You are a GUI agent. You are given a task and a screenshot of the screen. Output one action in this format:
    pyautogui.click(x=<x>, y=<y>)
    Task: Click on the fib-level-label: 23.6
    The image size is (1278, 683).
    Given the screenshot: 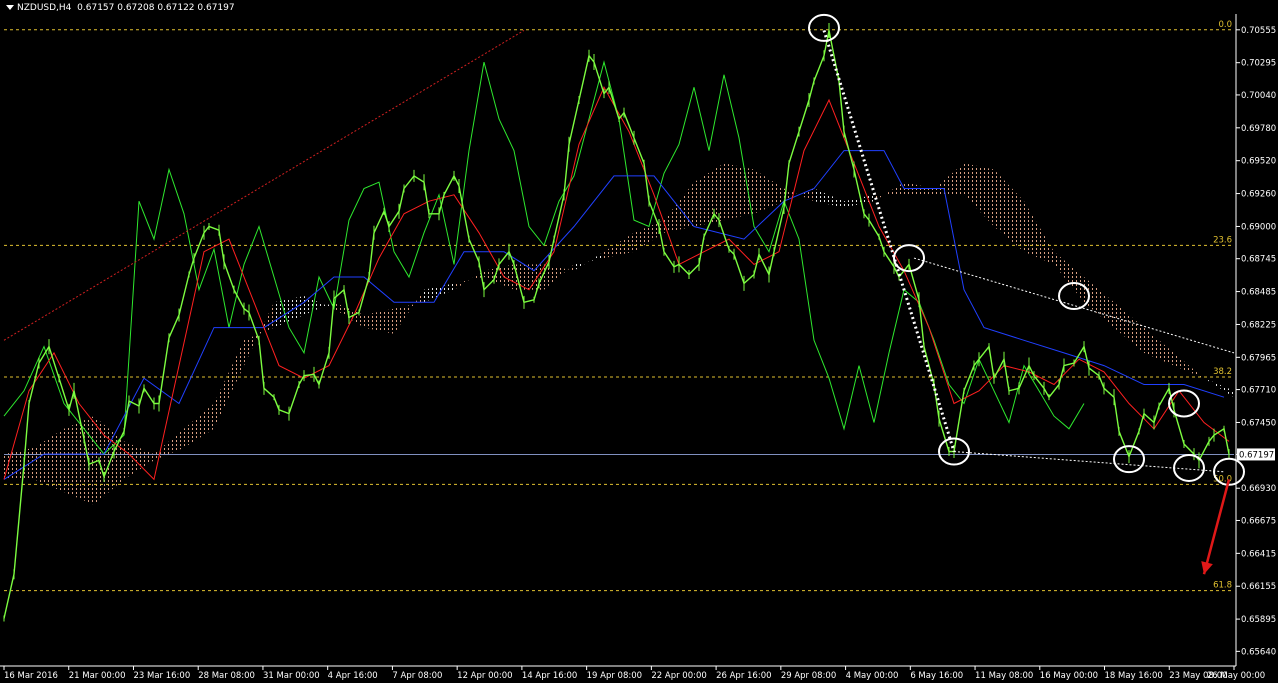 What is the action you would take?
    pyautogui.click(x=1222, y=240)
    